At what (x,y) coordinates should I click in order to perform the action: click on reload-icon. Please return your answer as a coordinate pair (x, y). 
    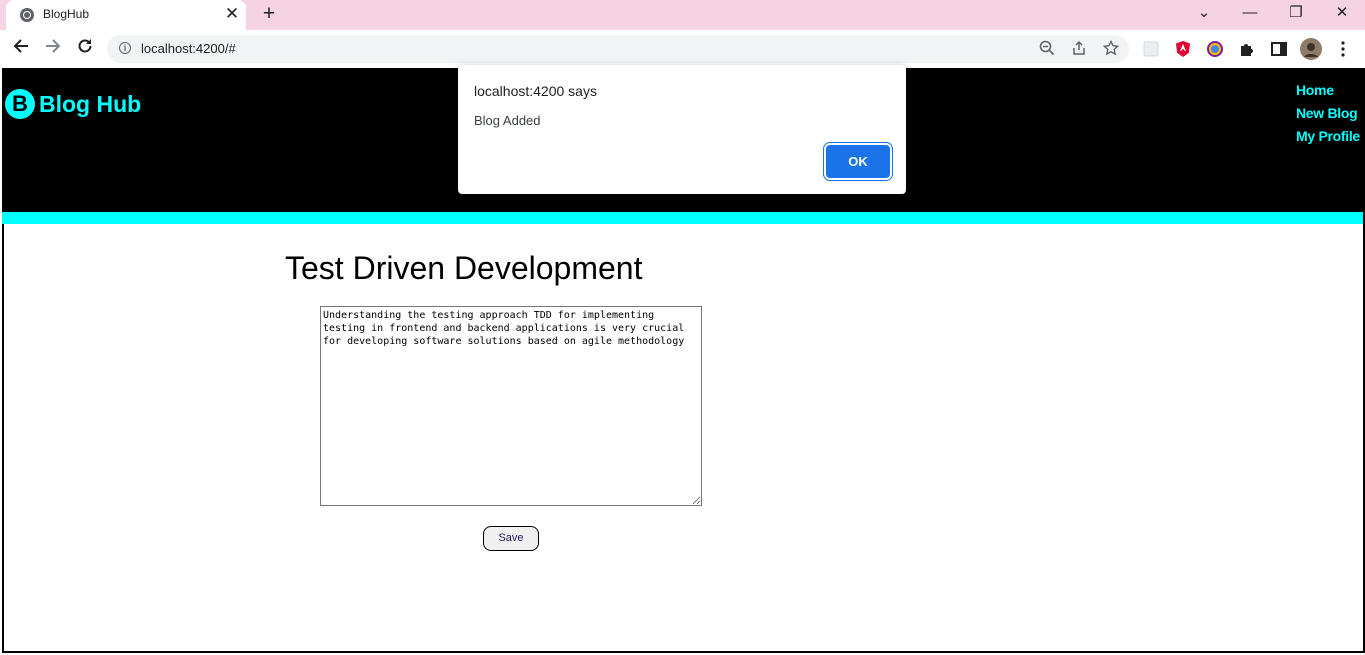
    Looking at the image, I should click on (85, 49).